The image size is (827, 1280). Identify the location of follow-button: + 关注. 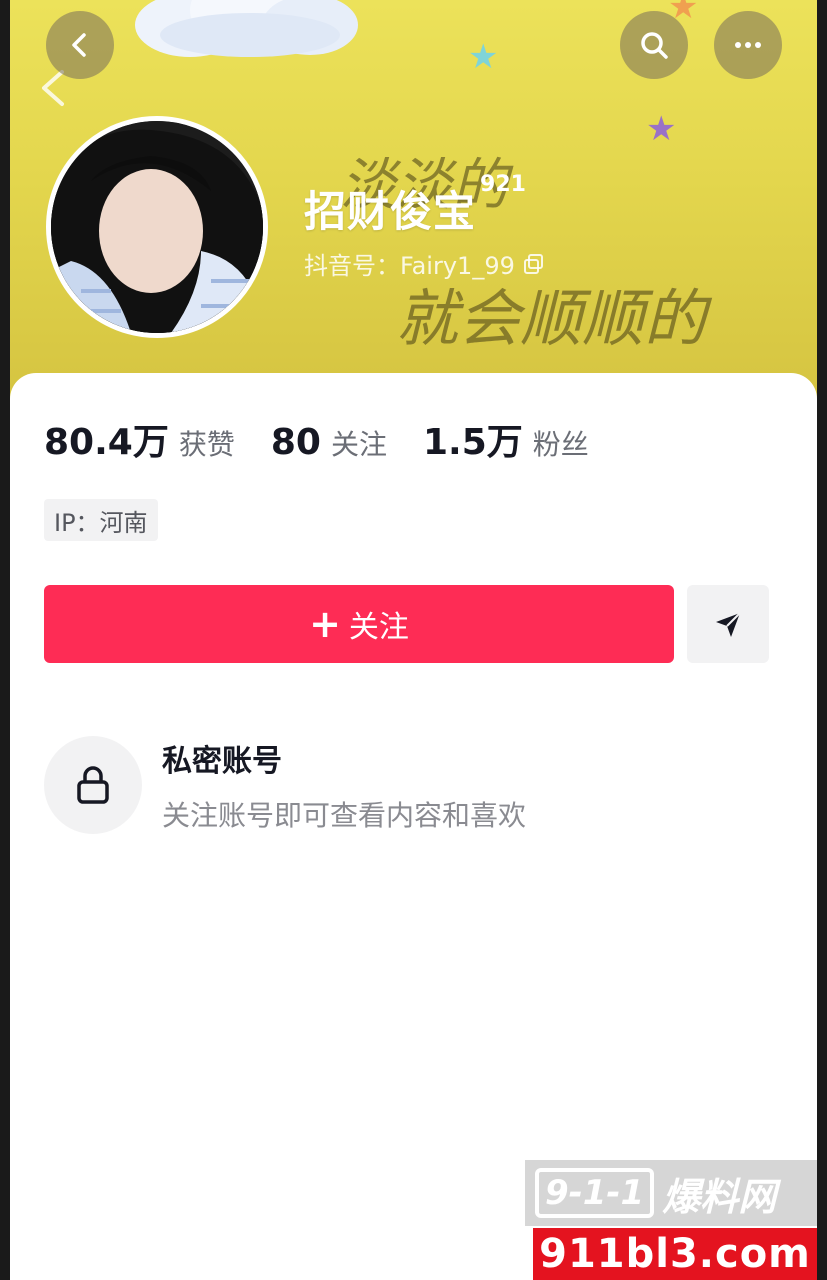
(359, 624).